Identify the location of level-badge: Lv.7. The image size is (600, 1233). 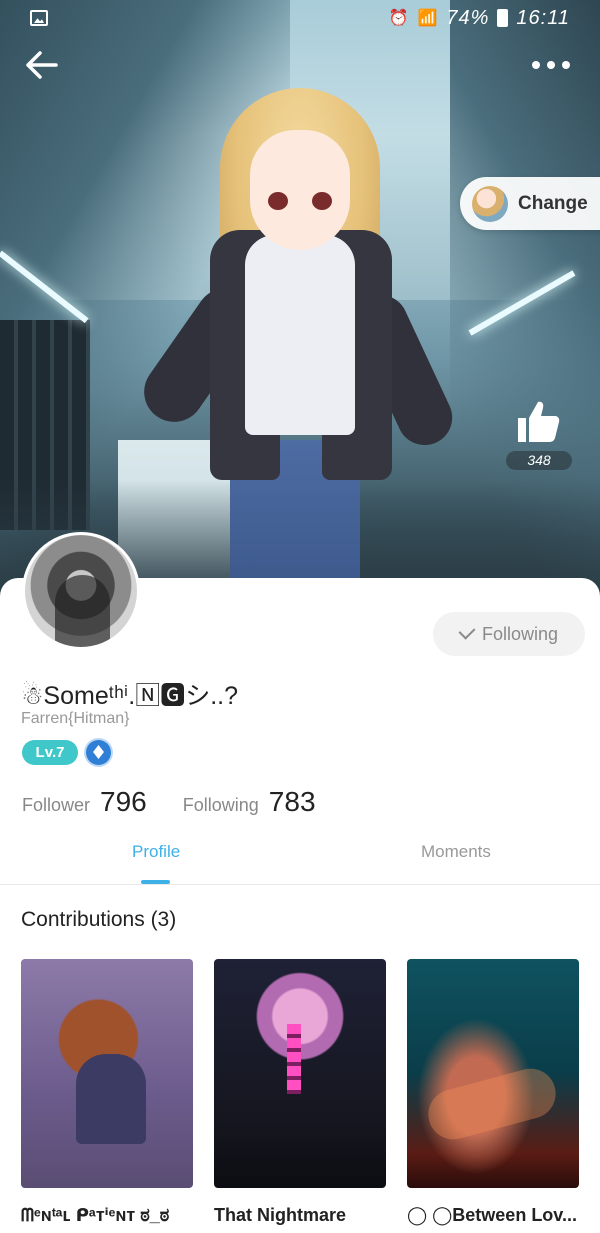
(50, 752).